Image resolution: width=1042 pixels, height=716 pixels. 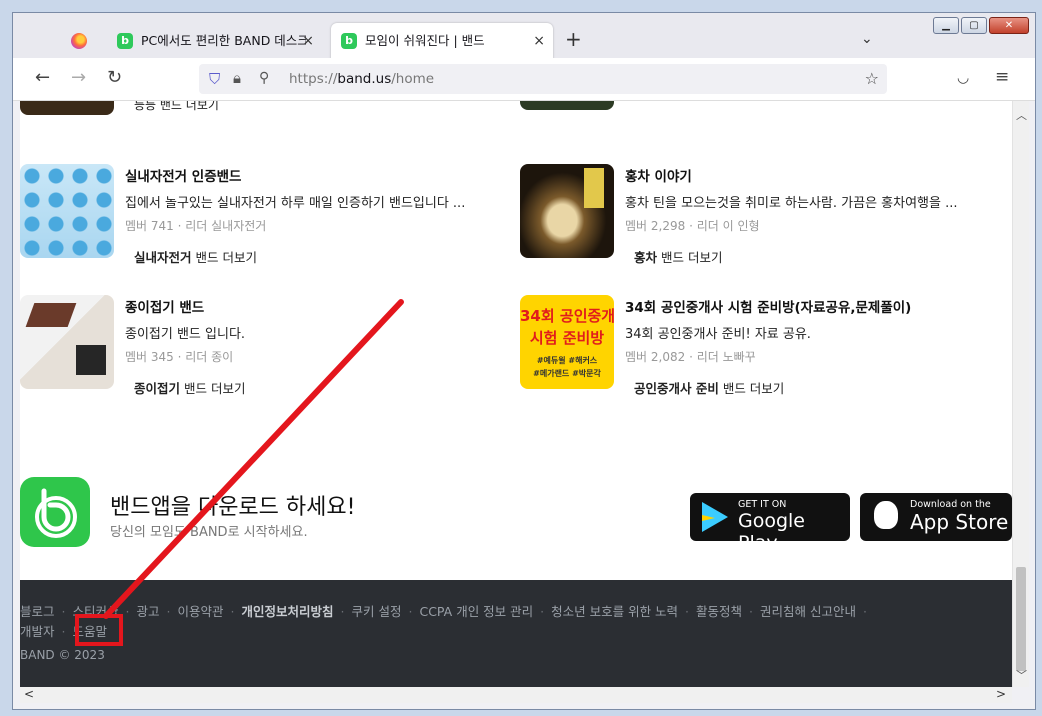 I want to click on download-title: 밴드앱을 다운로드 하세요!, so click(x=233, y=507).